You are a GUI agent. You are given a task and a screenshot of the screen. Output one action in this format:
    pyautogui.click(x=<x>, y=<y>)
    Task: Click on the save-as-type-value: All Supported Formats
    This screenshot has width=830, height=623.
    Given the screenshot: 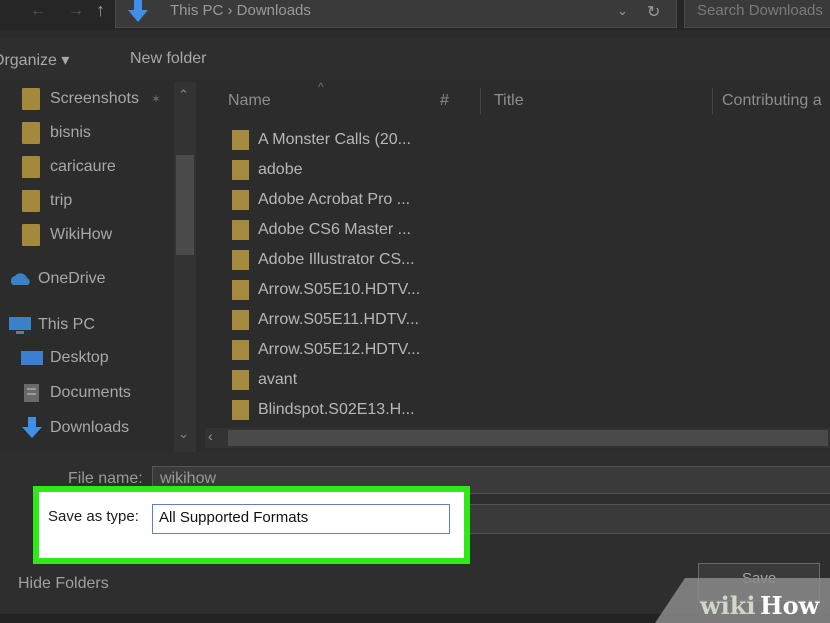 What is the action you would take?
    pyautogui.click(x=234, y=517)
    